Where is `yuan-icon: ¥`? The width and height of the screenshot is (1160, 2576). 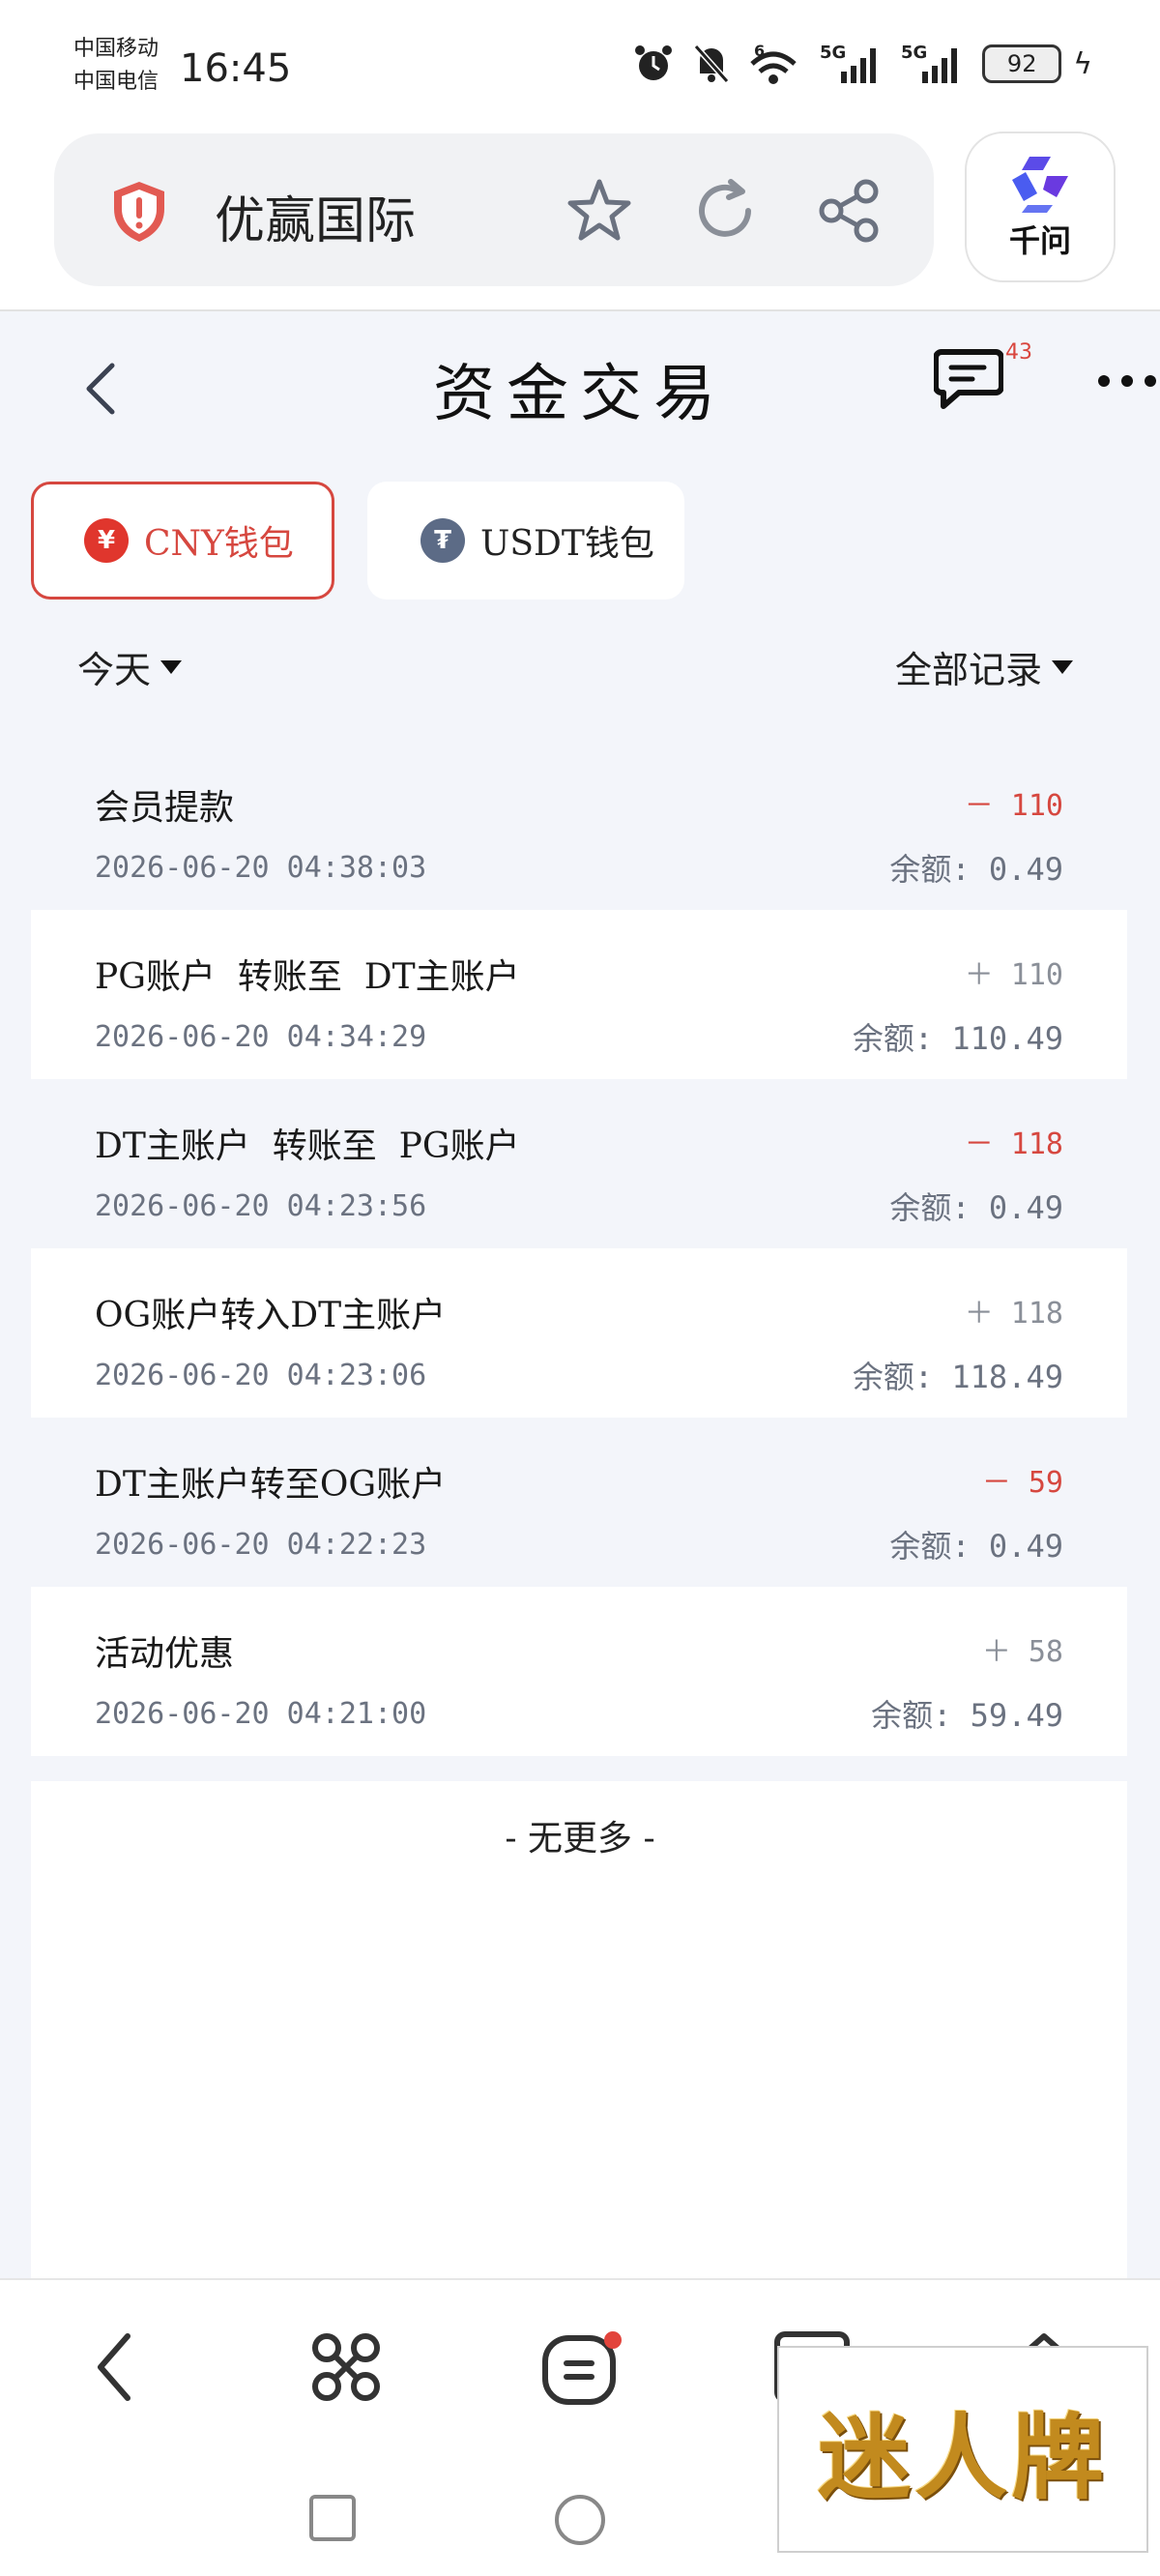 yuan-icon: ¥ is located at coordinates (107, 540).